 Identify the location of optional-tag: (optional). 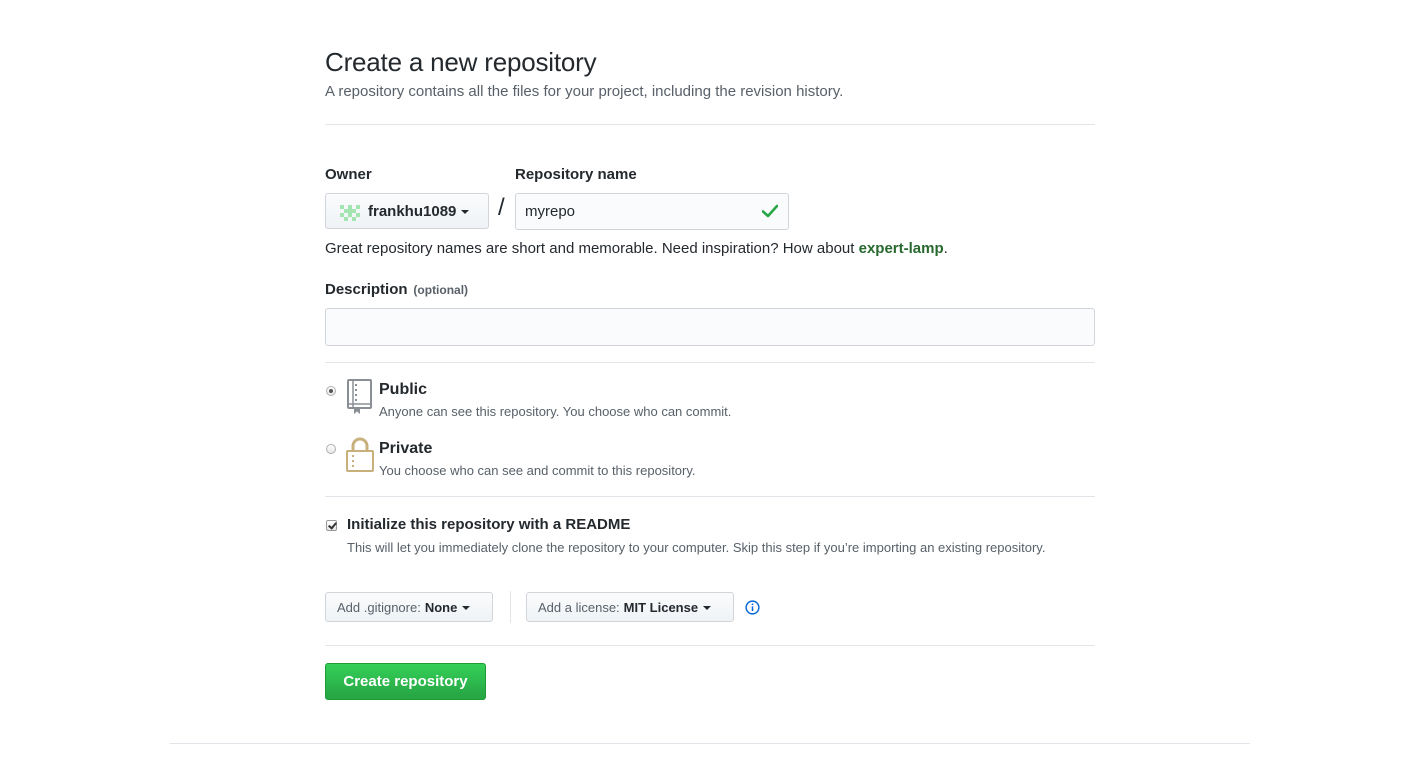
(441, 290).